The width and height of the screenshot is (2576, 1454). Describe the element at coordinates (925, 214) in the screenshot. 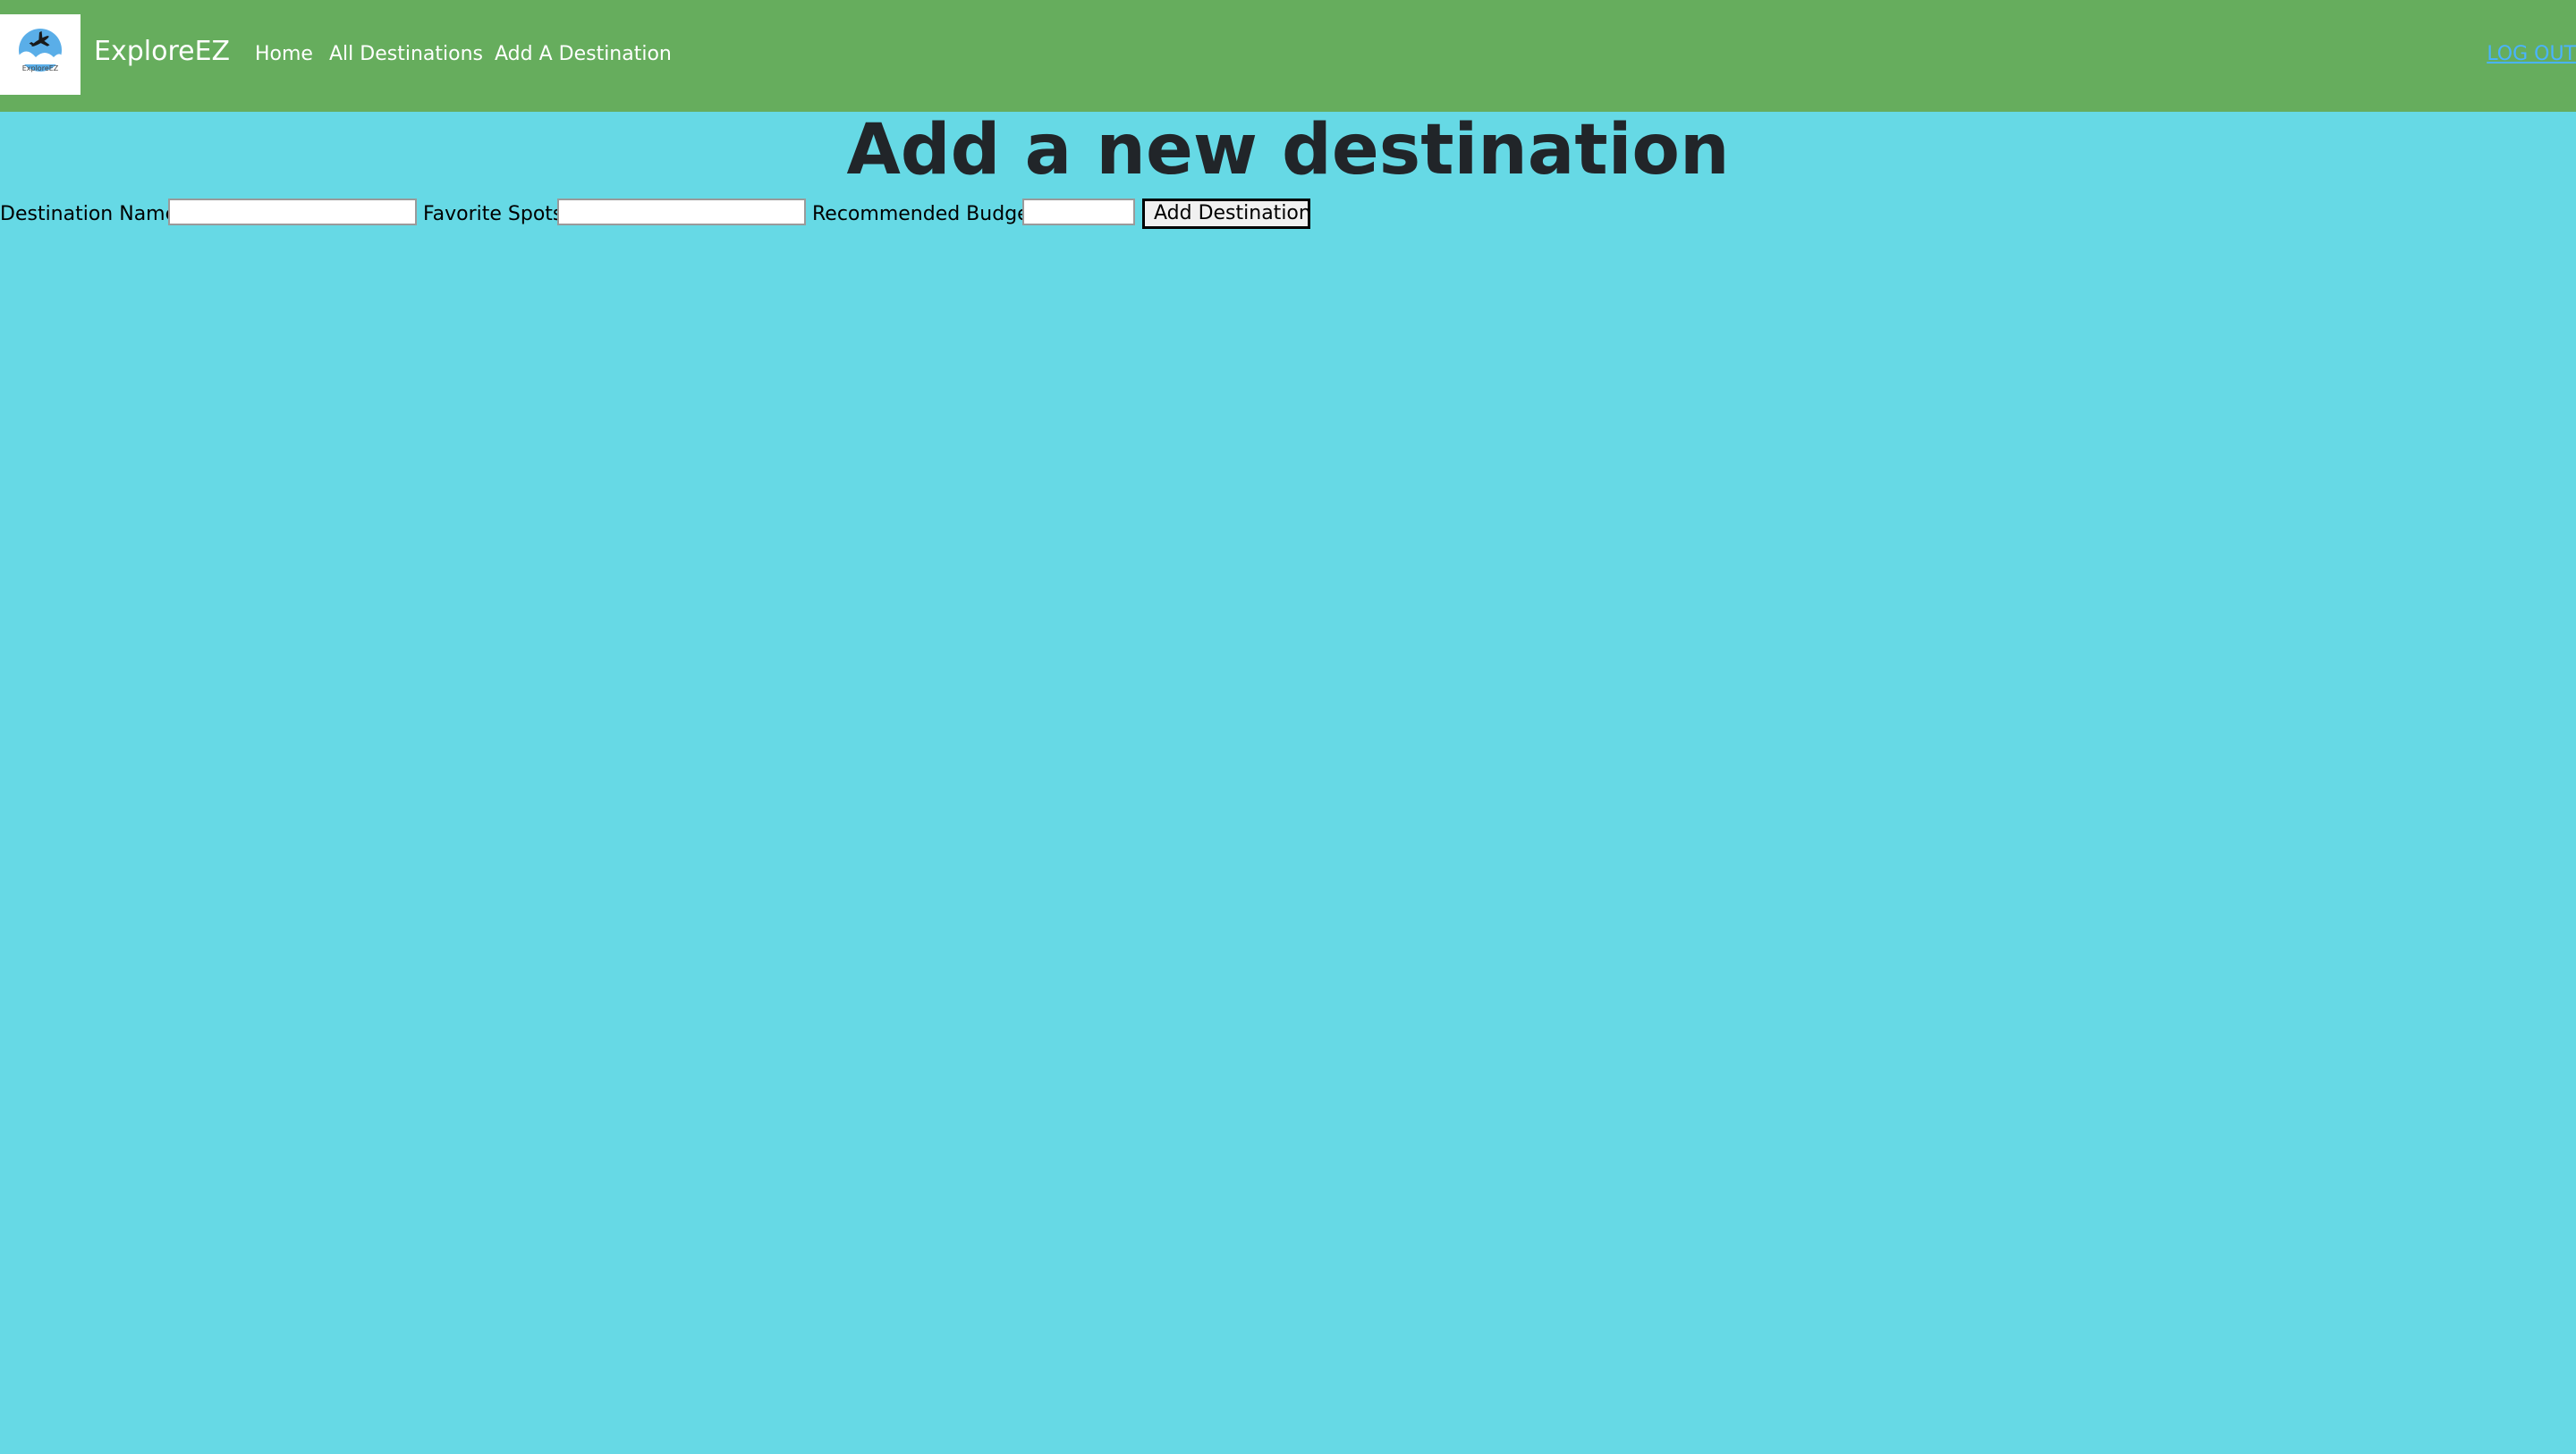

I see `recommended-budget-label: Recommended Budget` at that location.